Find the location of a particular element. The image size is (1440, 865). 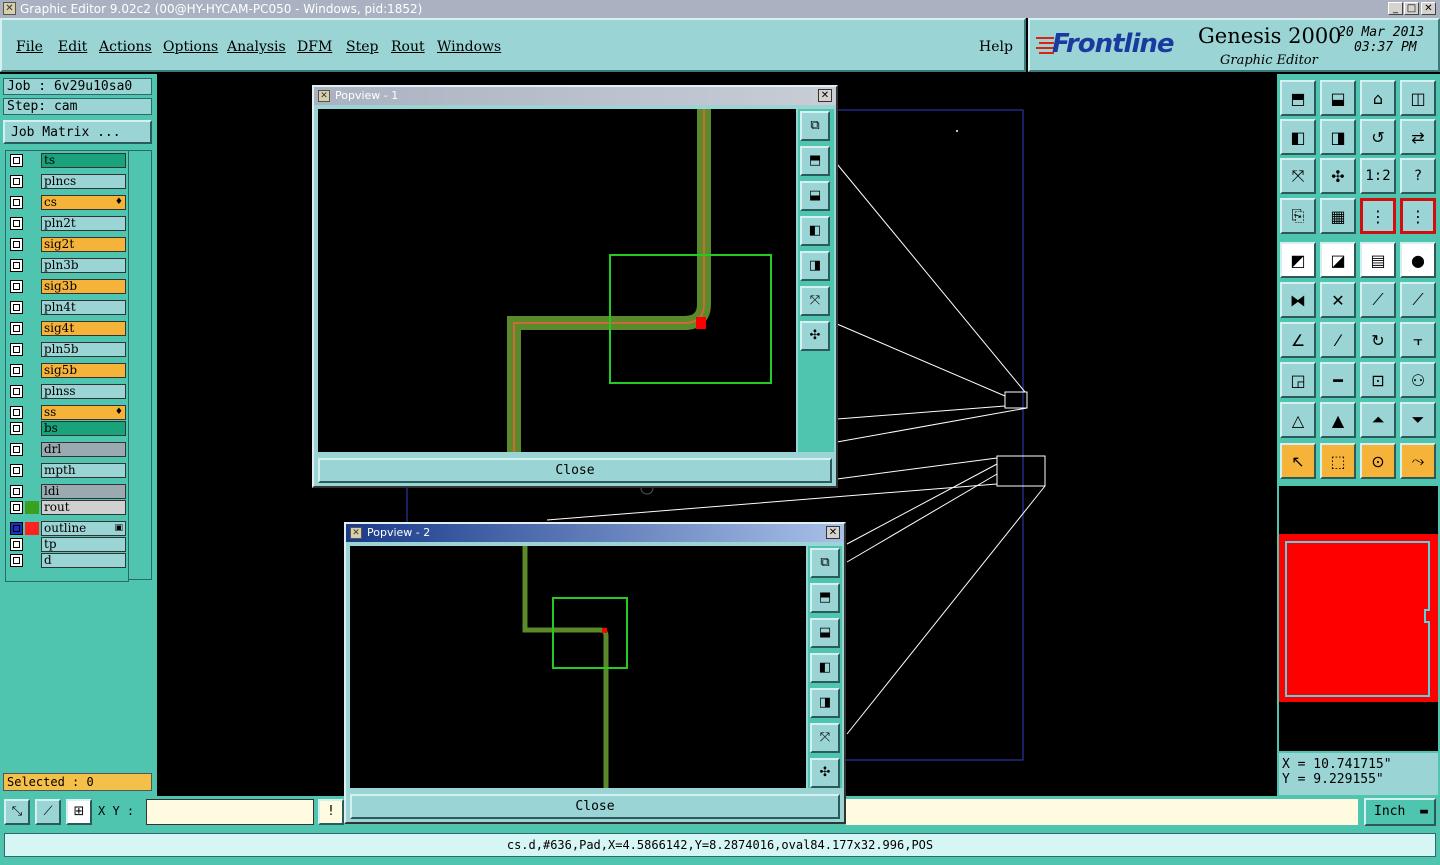

layer-row-sig3b: sig3b is located at coordinates (67, 286).